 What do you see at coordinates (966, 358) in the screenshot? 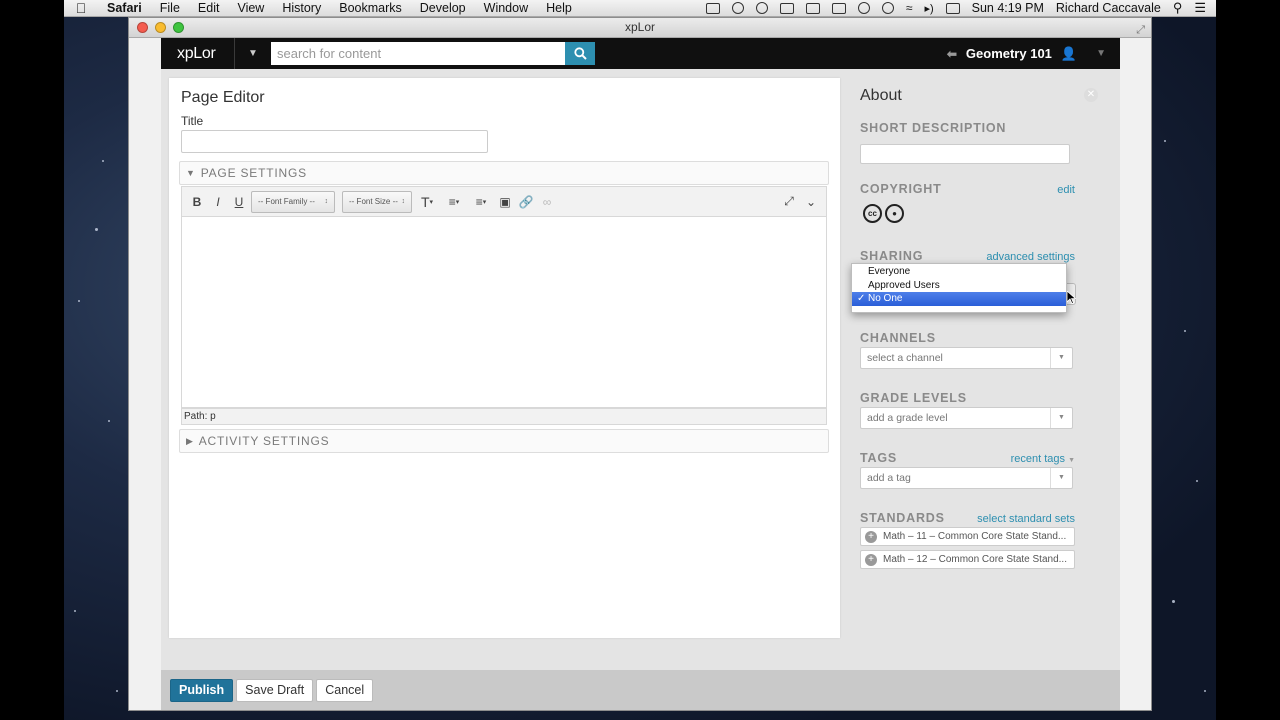
I see `channels-select: select a channel ▼` at bounding box center [966, 358].